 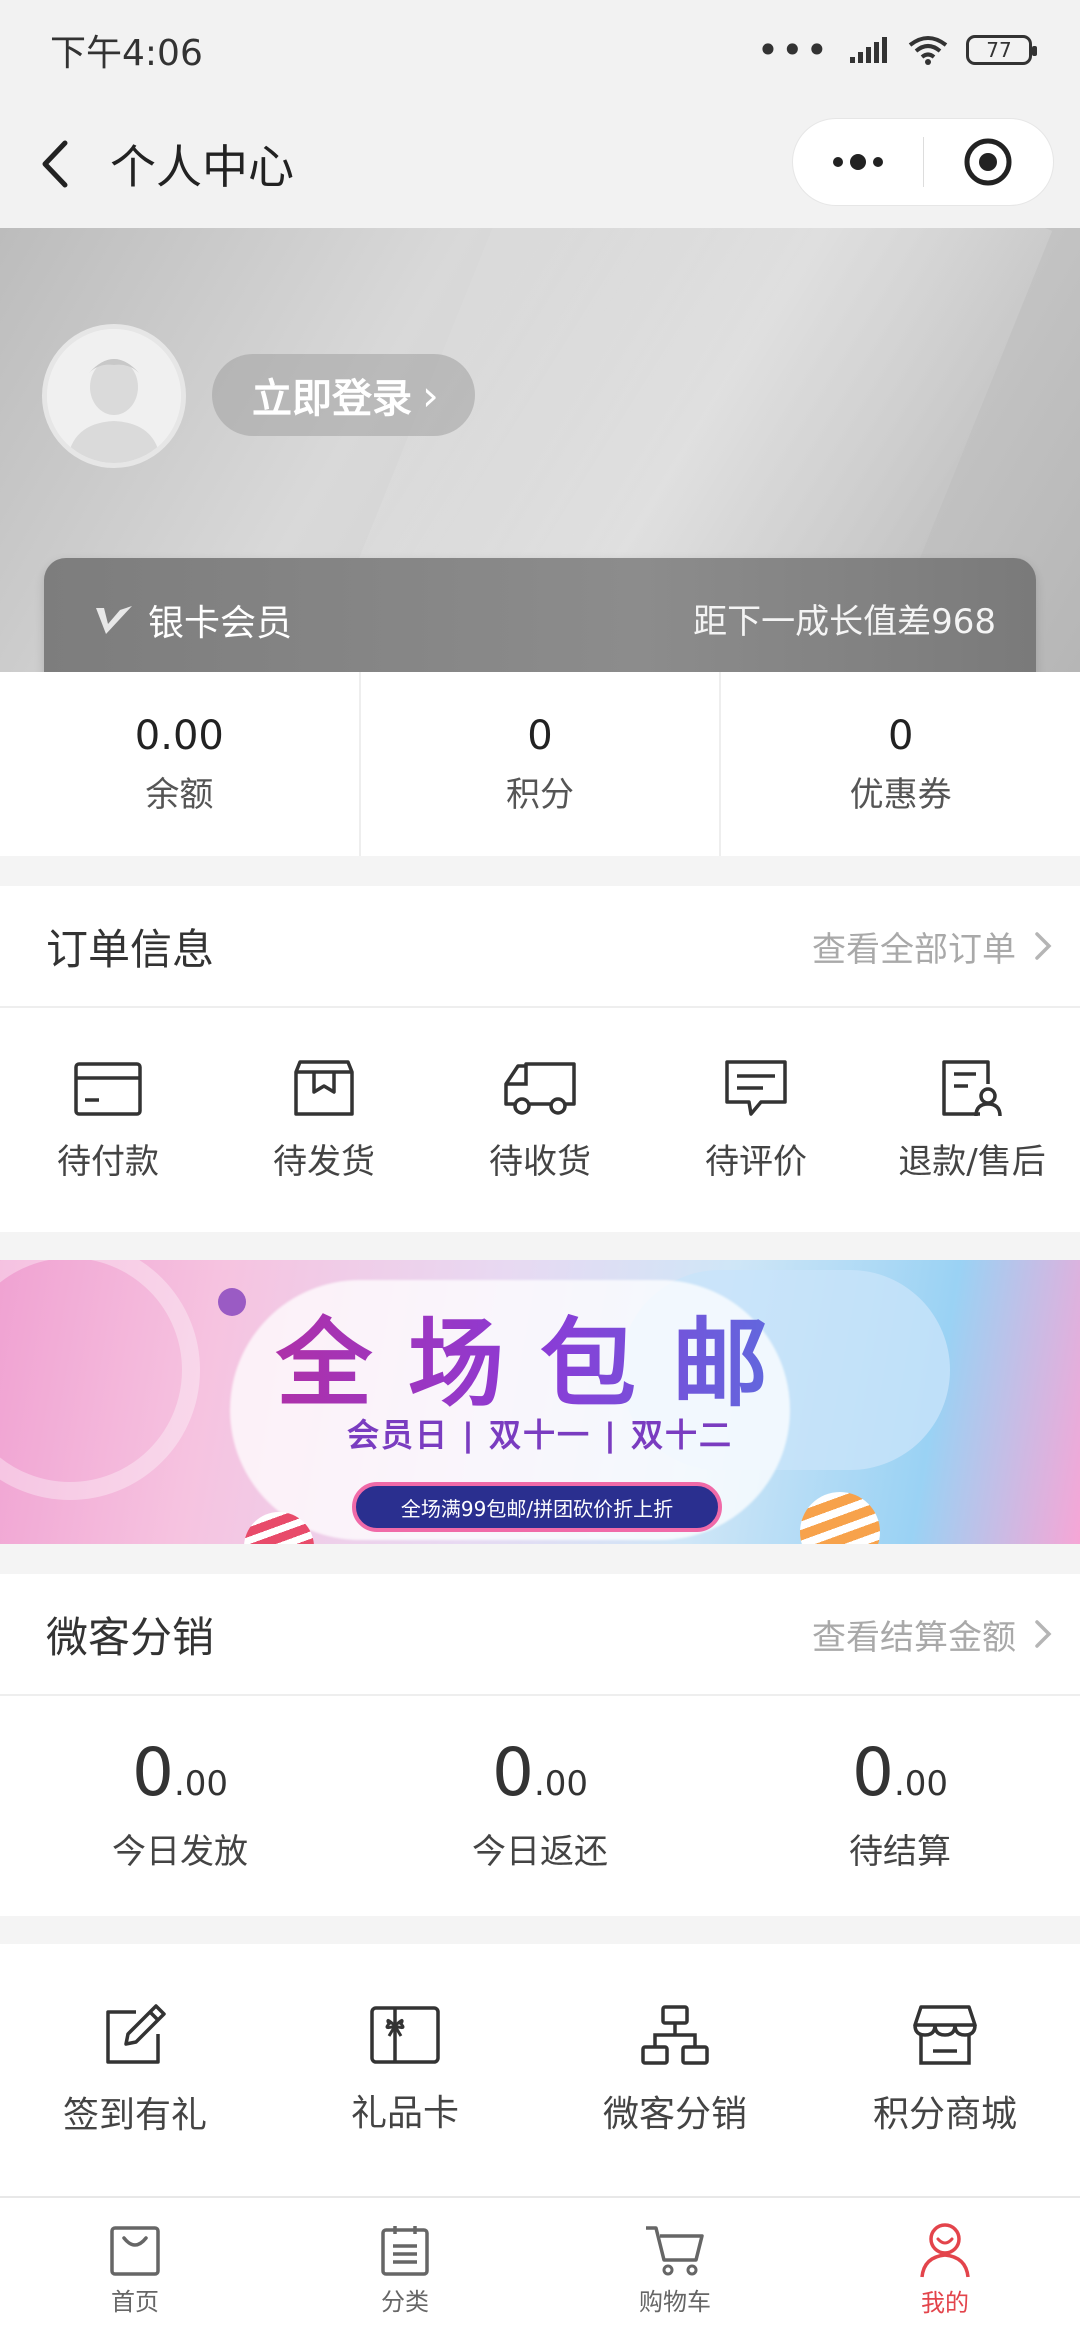 What do you see at coordinates (405, 2250) in the screenshot?
I see `list-icon` at bounding box center [405, 2250].